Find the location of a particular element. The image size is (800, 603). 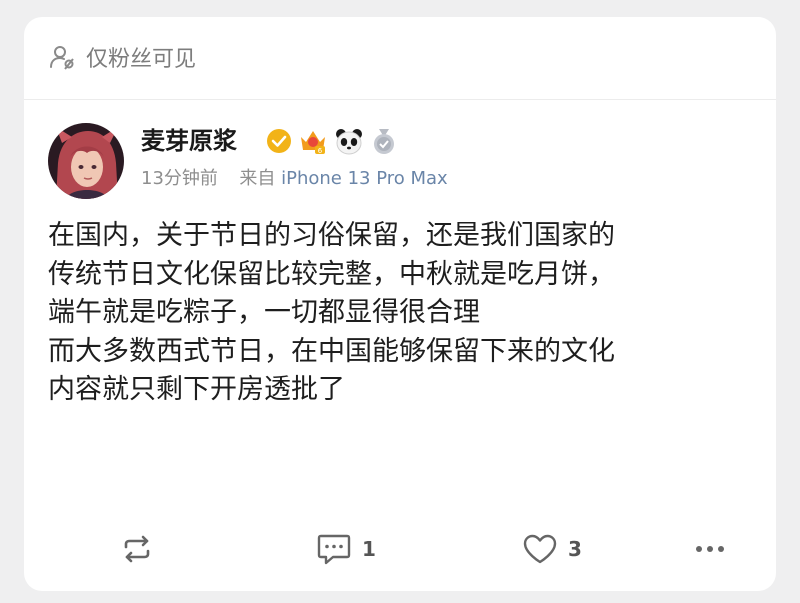

like-button: 3 is located at coordinates (552, 549).